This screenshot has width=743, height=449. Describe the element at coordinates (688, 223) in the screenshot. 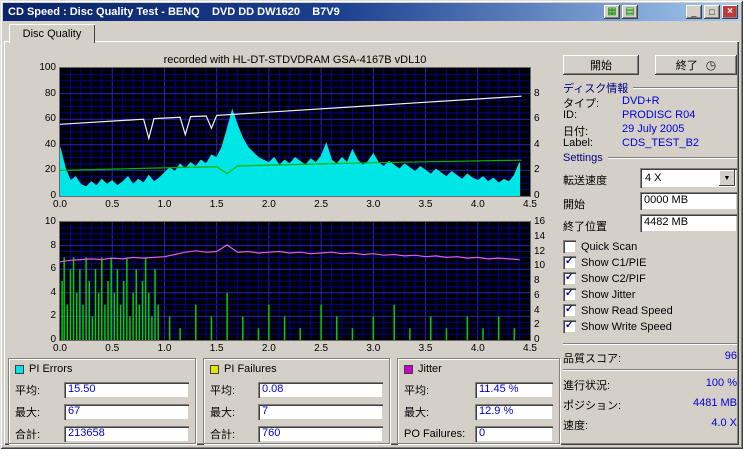

I see `end-position-field: 4482 MB` at that location.